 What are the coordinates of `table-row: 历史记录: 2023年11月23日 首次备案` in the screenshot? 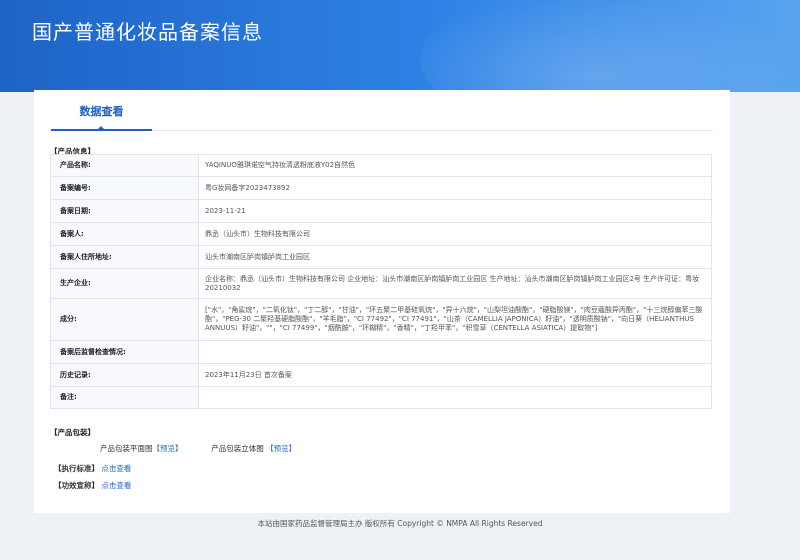 It's located at (381, 375).